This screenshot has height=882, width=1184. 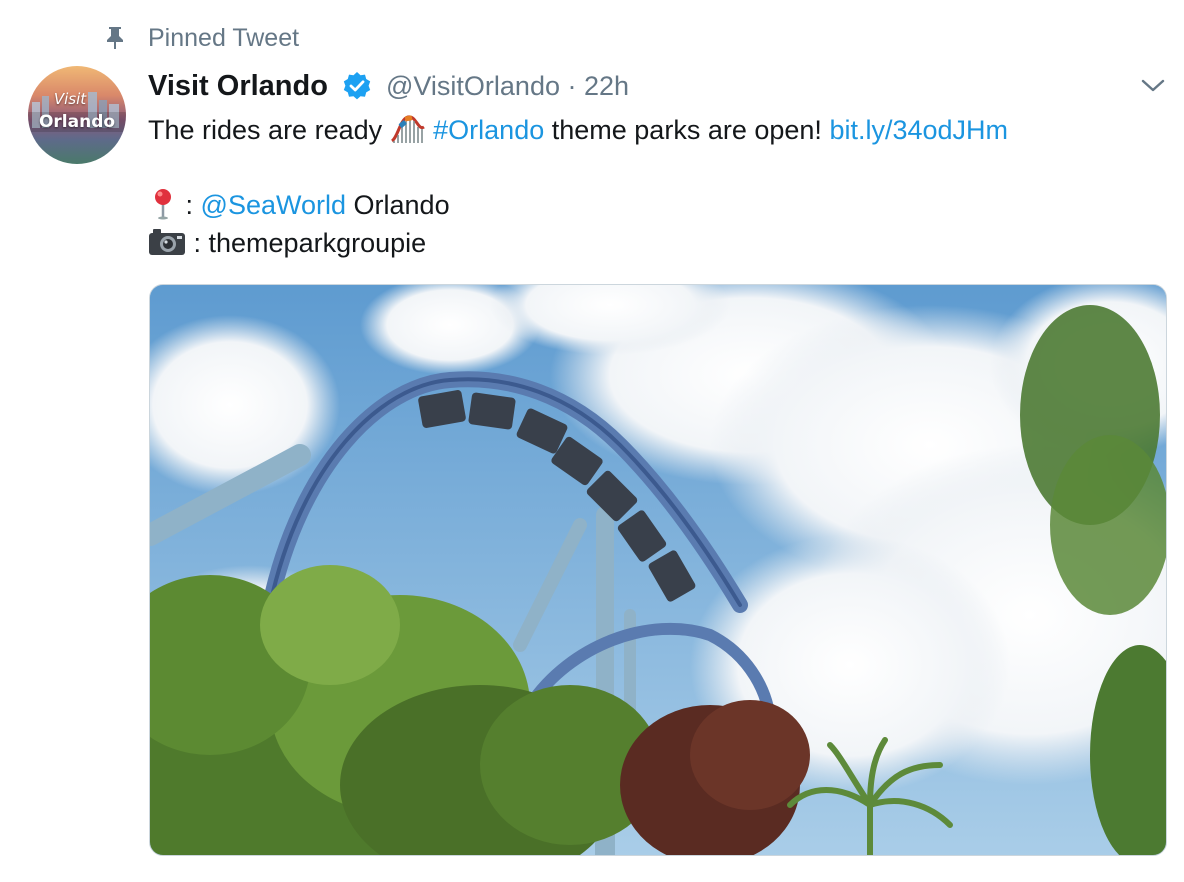 What do you see at coordinates (167, 241) in the screenshot?
I see `camera-emoji` at bounding box center [167, 241].